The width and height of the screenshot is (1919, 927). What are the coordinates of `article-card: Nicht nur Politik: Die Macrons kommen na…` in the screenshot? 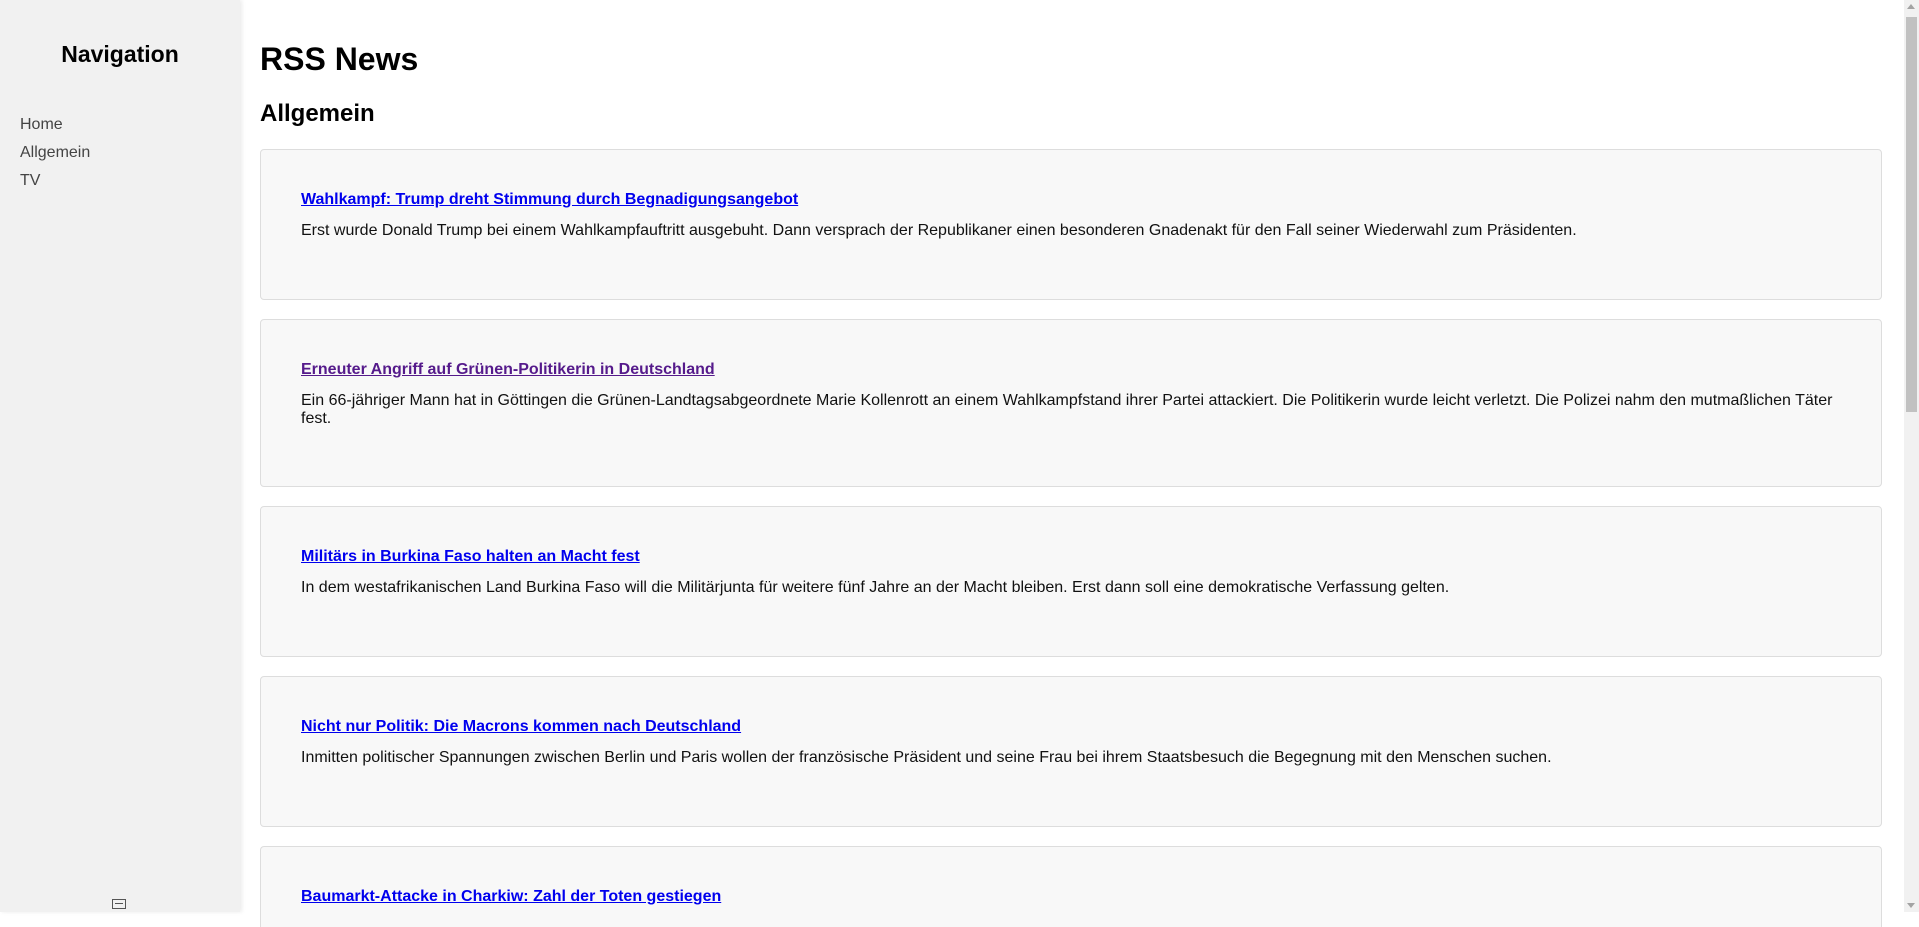 It's located at (1071, 751).